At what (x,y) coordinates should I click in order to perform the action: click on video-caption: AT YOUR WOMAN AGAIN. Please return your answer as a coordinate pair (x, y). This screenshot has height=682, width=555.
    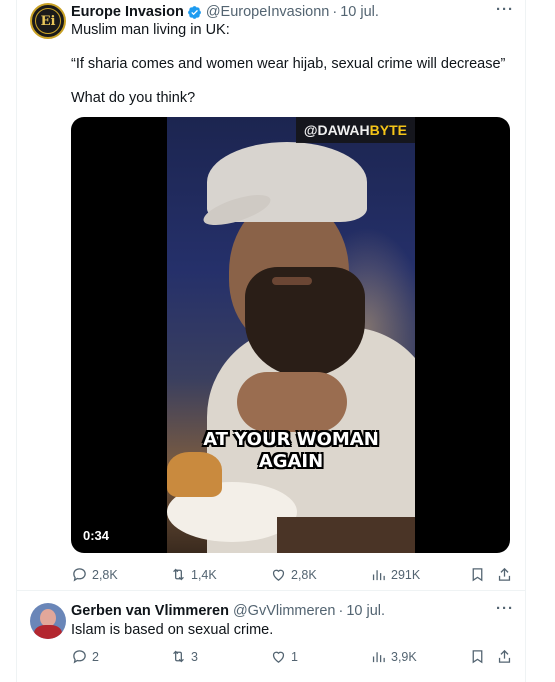
    Looking at the image, I should click on (291, 451).